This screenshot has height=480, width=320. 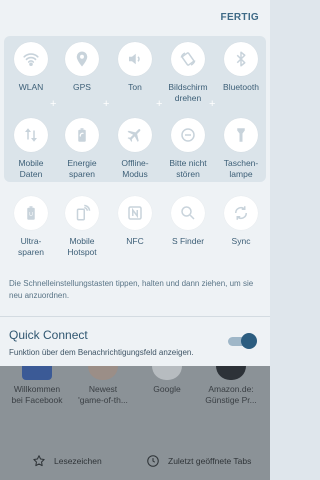 I want to click on tile-gps: GPS, so click(x=82, y=67).